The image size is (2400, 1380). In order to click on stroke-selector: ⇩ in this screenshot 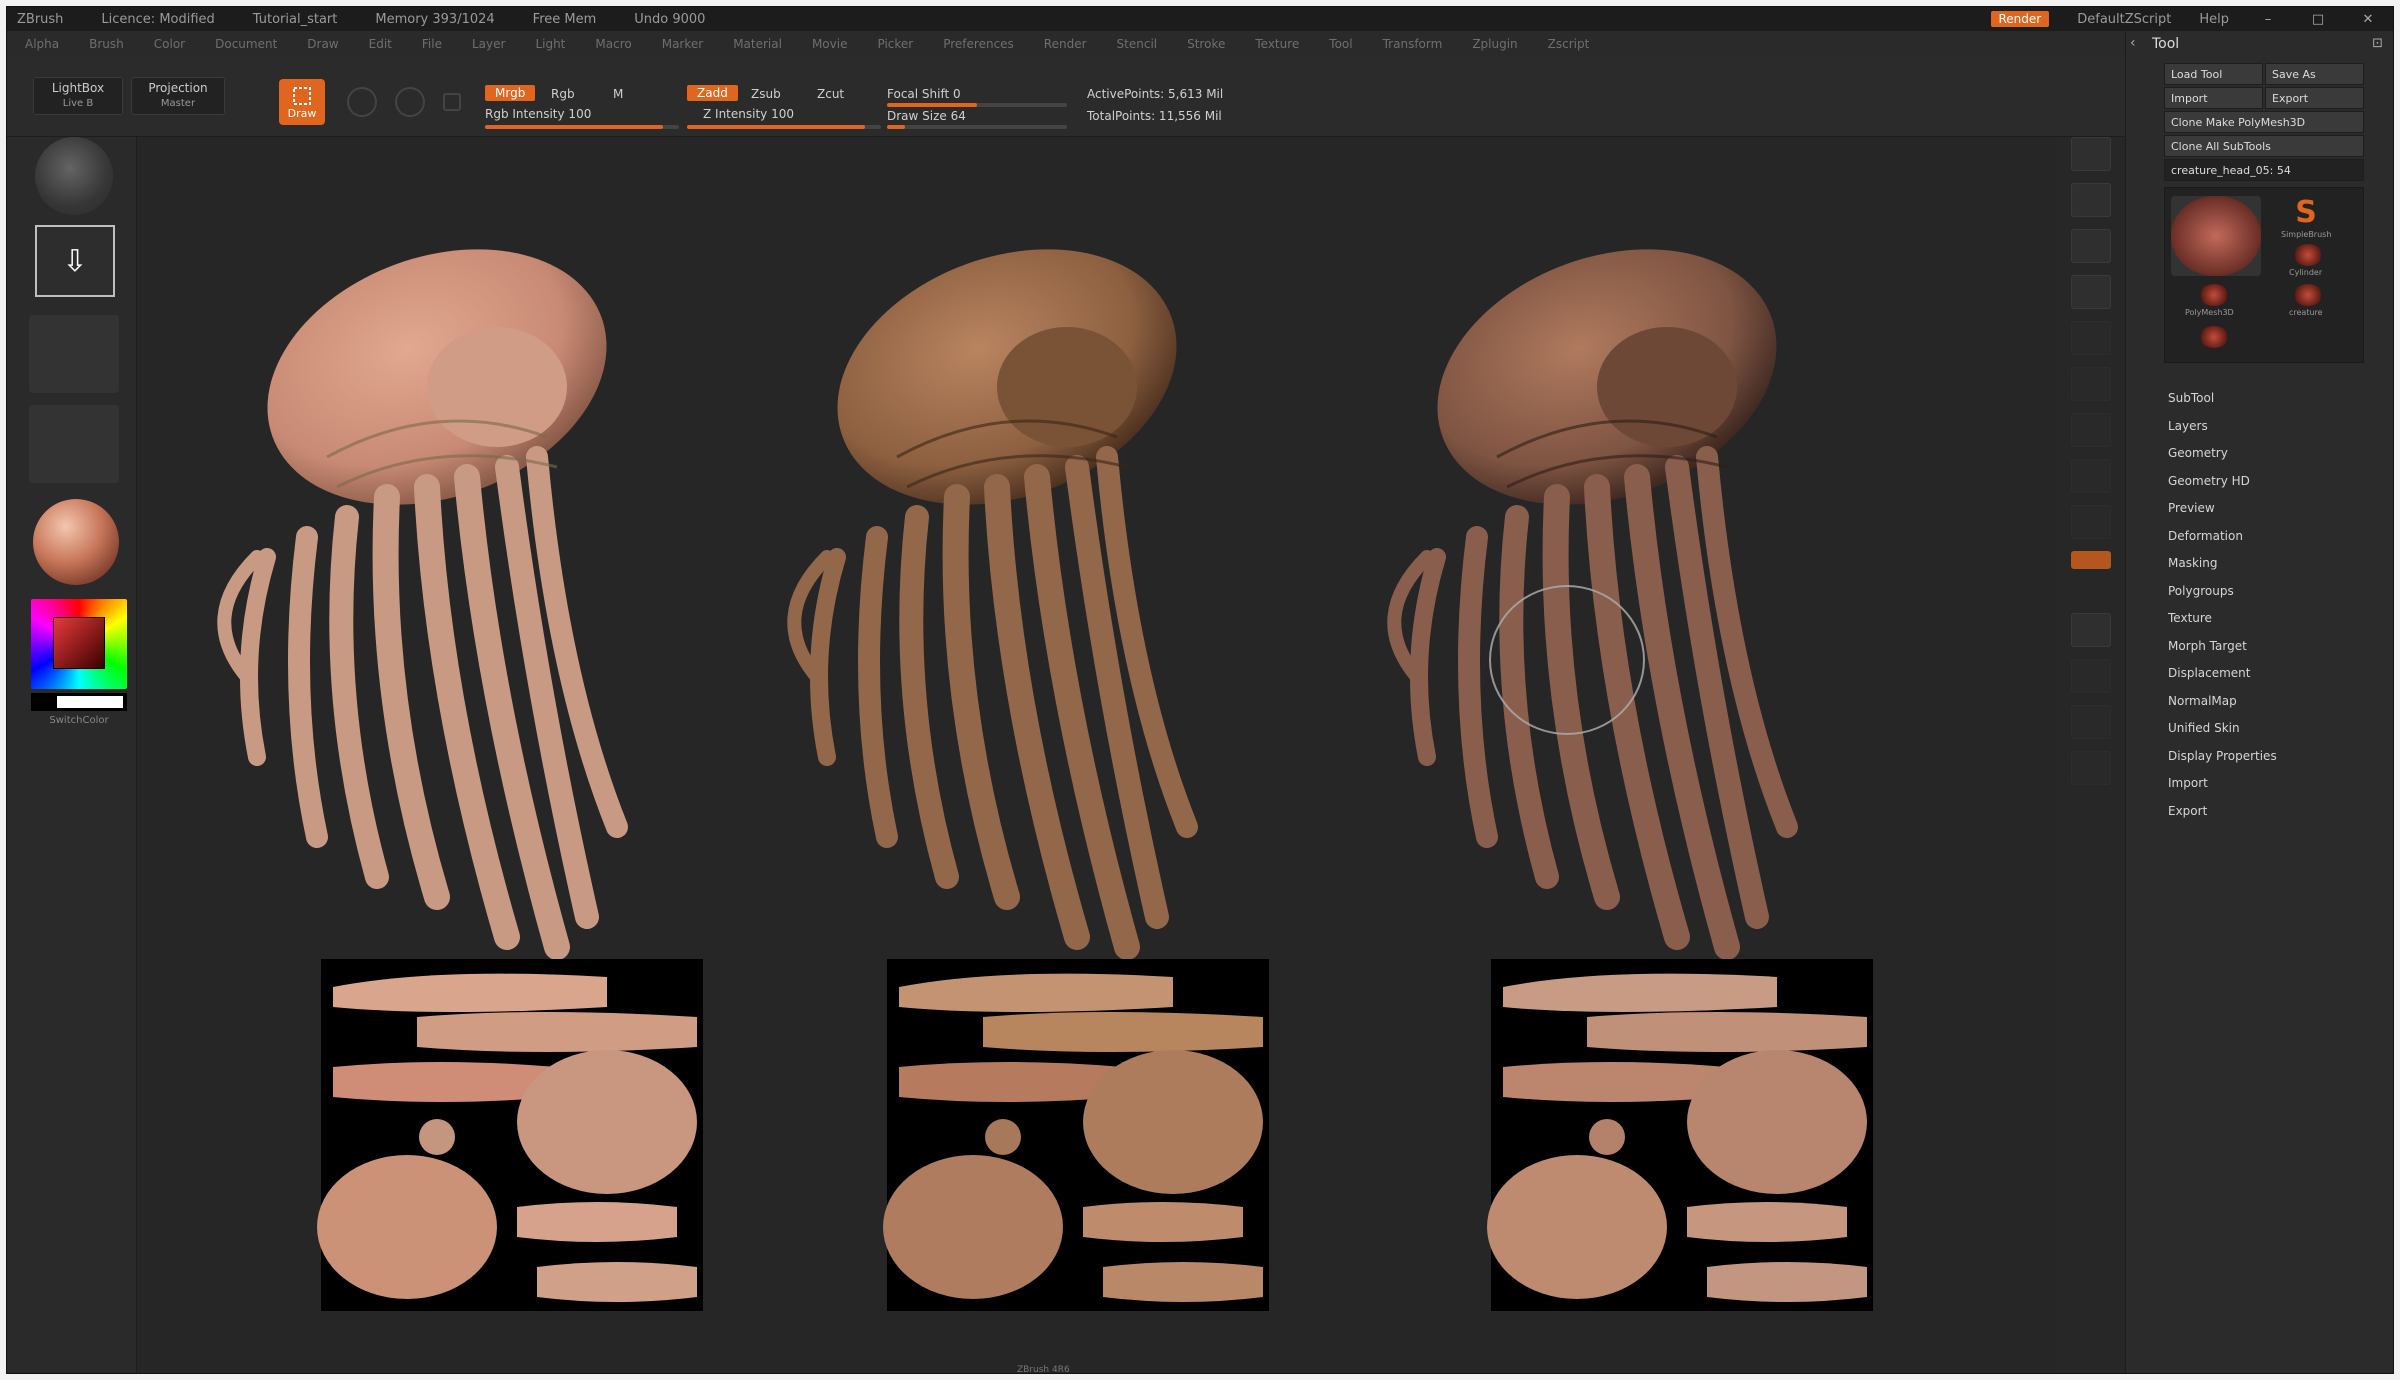, I will do `click(75, 261)`.